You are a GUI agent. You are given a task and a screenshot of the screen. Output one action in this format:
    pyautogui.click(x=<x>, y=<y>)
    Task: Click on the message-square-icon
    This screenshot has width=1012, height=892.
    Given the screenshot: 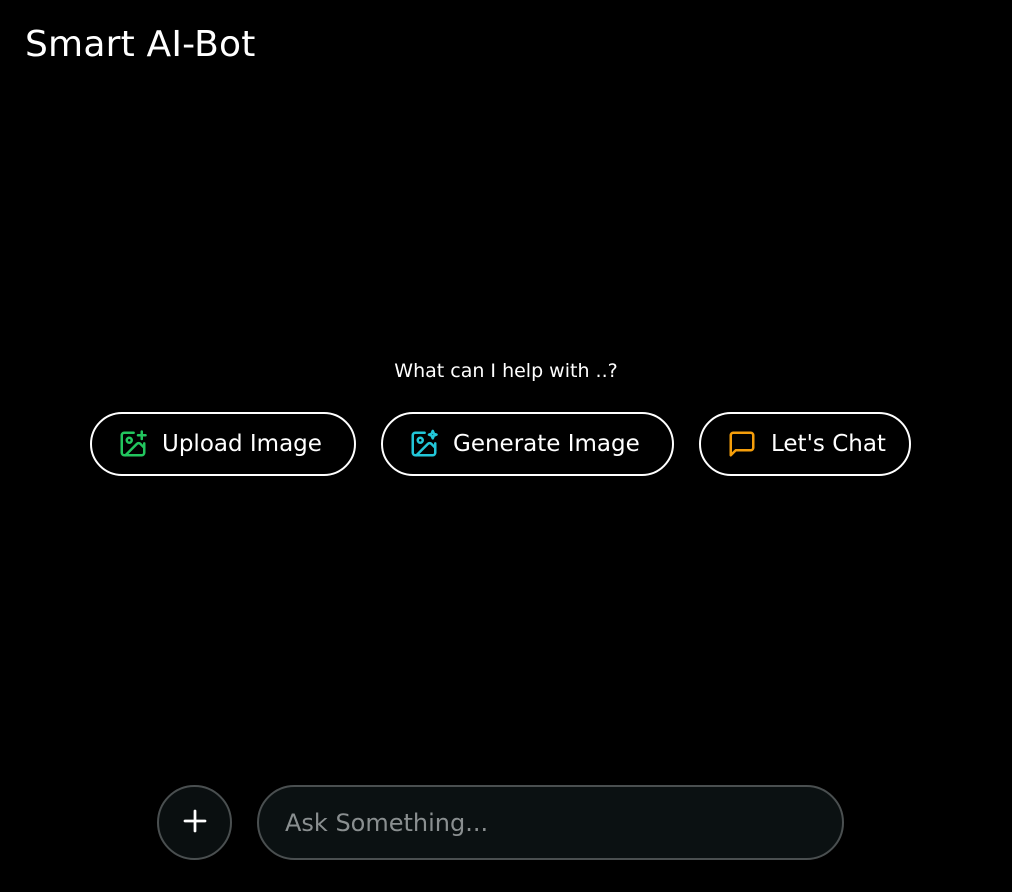 What is the action you would take?
    pyautogui.click(x=742, y=444)
    